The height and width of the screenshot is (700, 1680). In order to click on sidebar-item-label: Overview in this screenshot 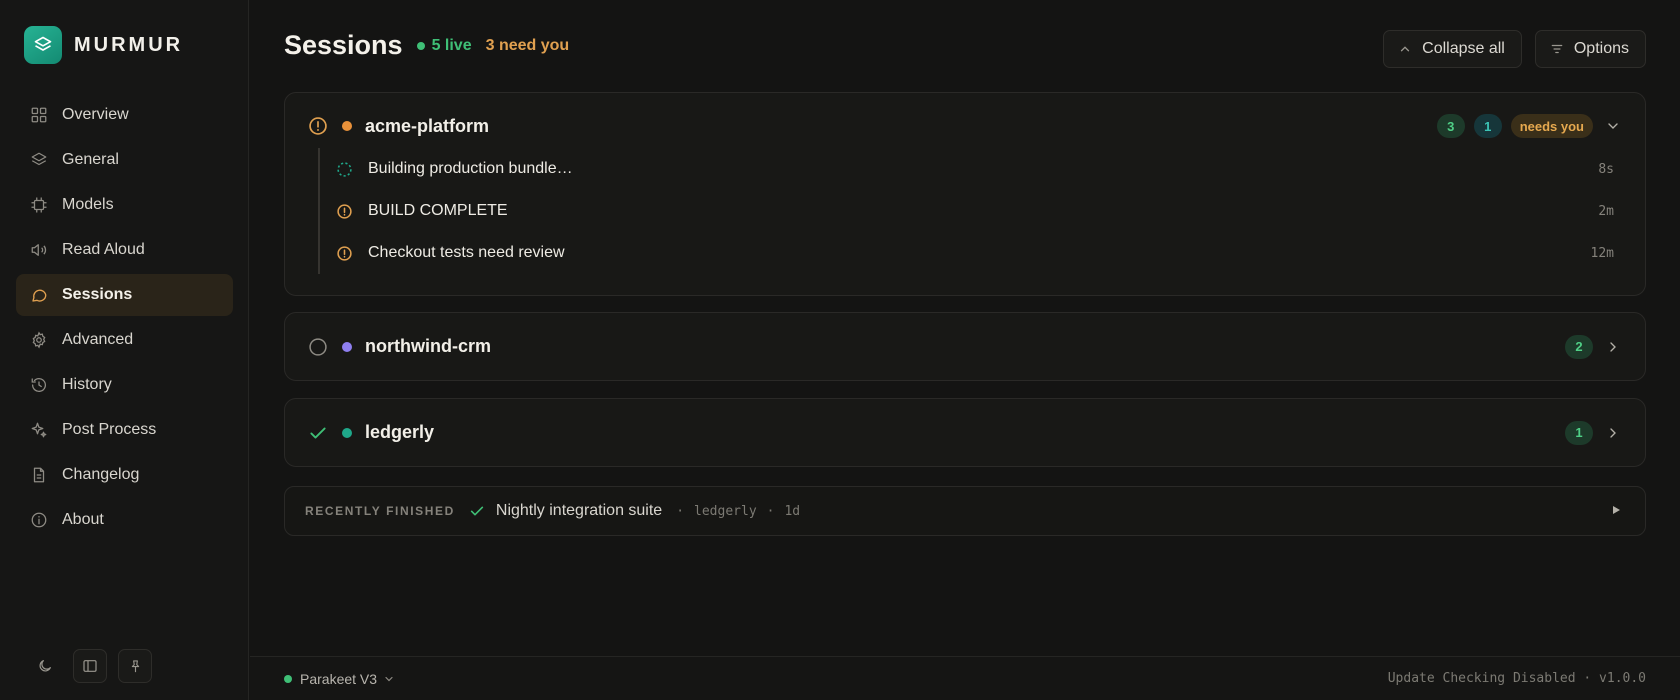, I will do `click(95, 114)`.